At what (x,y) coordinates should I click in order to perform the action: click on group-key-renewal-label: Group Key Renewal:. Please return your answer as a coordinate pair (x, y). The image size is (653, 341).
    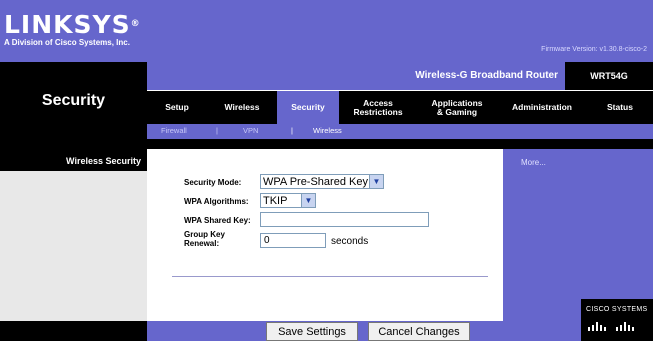
    Looking at the image, I should click on (204, 239).